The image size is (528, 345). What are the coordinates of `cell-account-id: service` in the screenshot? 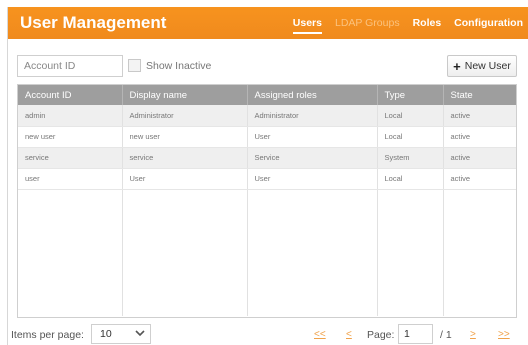 It's located at (70, 158).